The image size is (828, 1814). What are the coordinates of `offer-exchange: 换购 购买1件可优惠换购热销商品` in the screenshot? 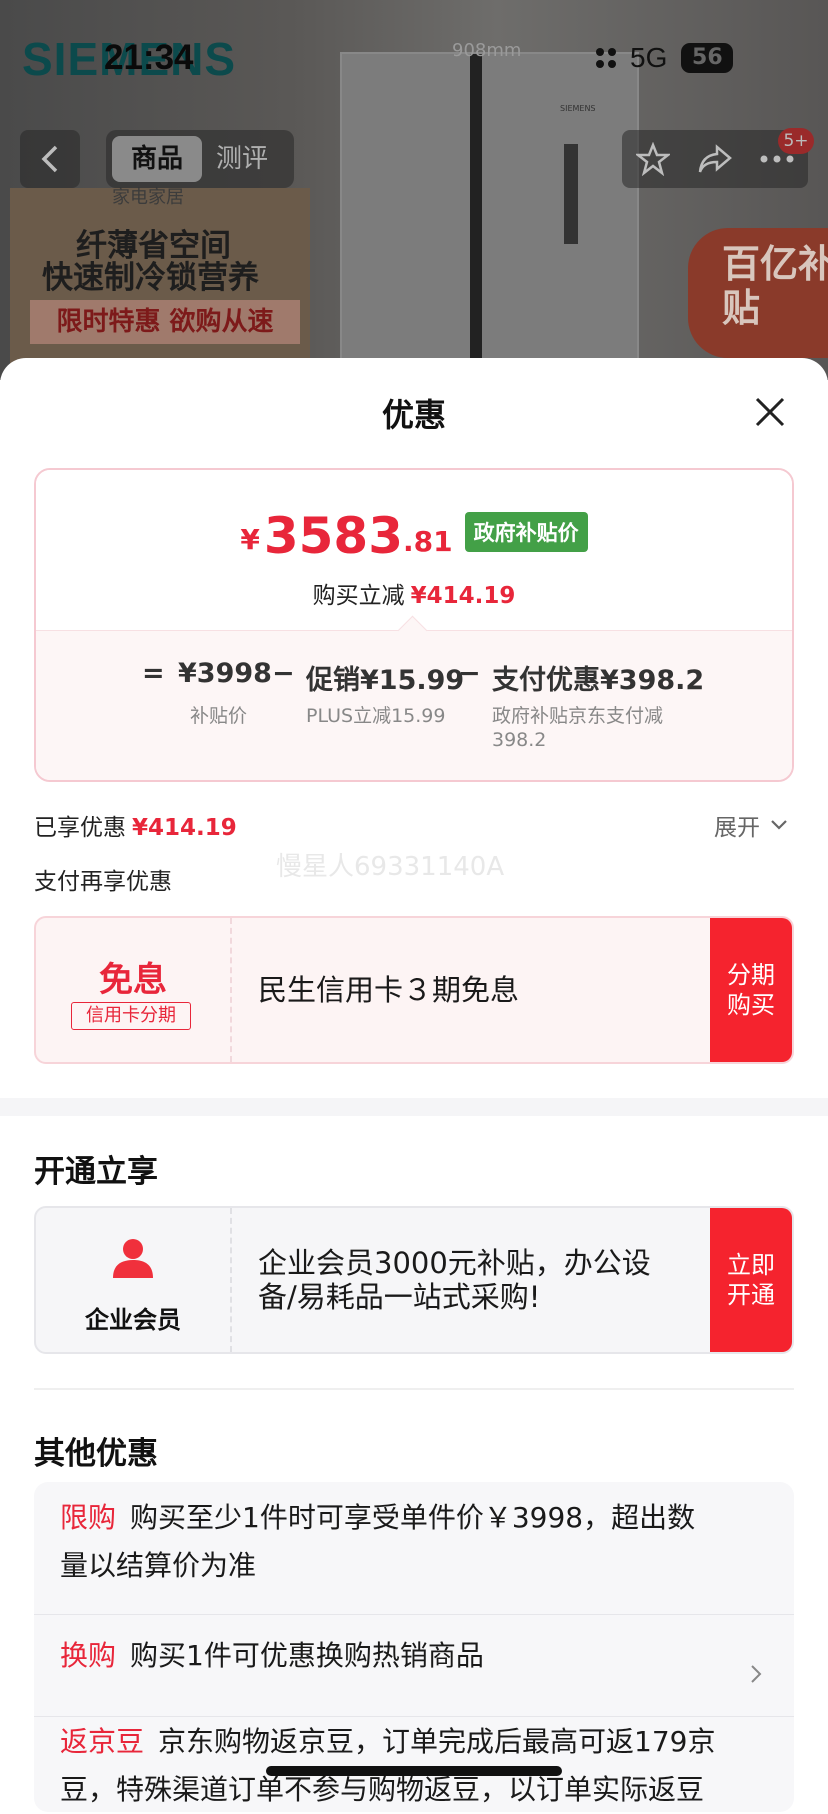 It's located at (390, 1656).